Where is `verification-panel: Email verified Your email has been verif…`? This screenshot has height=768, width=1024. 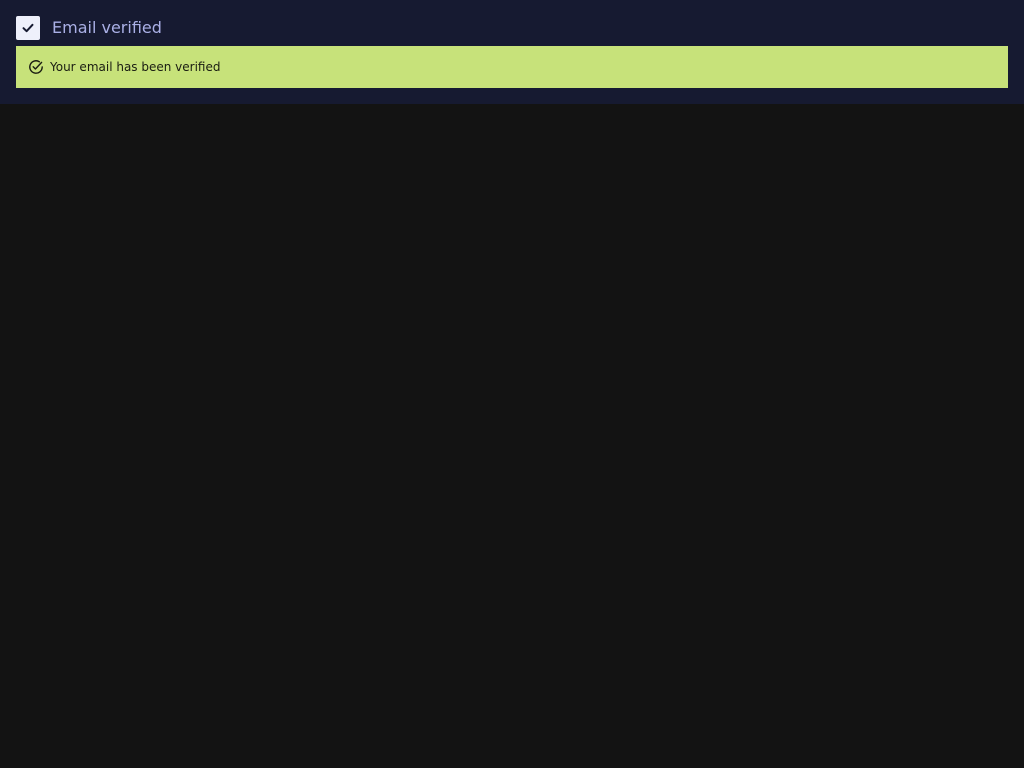
verification-panel: Email verified Your email has been verif… is located at coordinates (512, 52).